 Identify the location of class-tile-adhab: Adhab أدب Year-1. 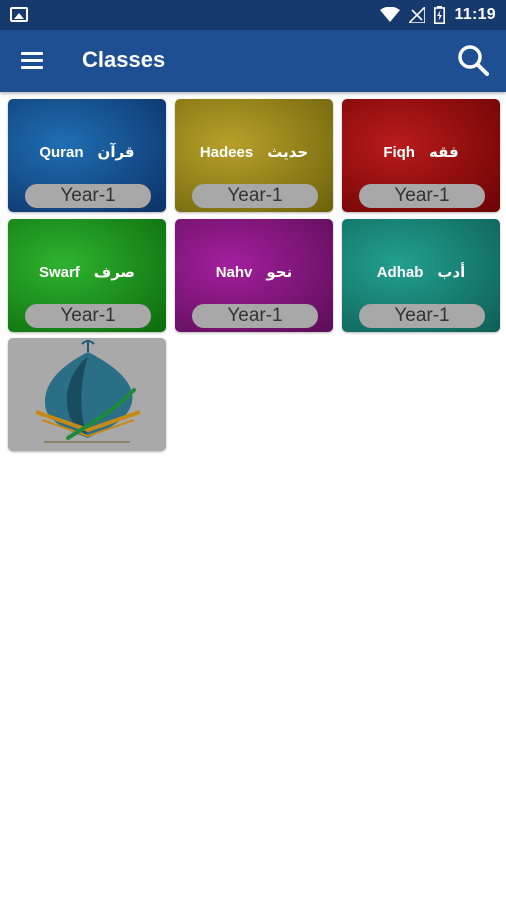
(421, 275).